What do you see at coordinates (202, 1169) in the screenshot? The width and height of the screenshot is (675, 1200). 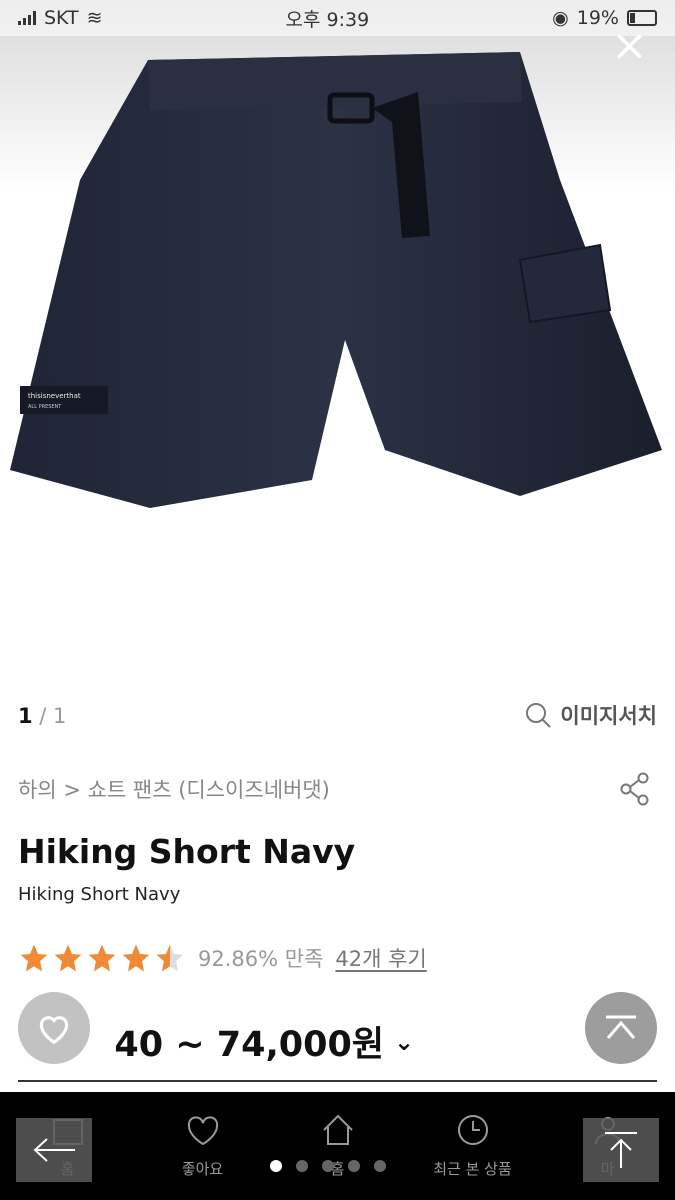 I see `nav-likes-label: 좋아요` at bounding box center [202, 1169].